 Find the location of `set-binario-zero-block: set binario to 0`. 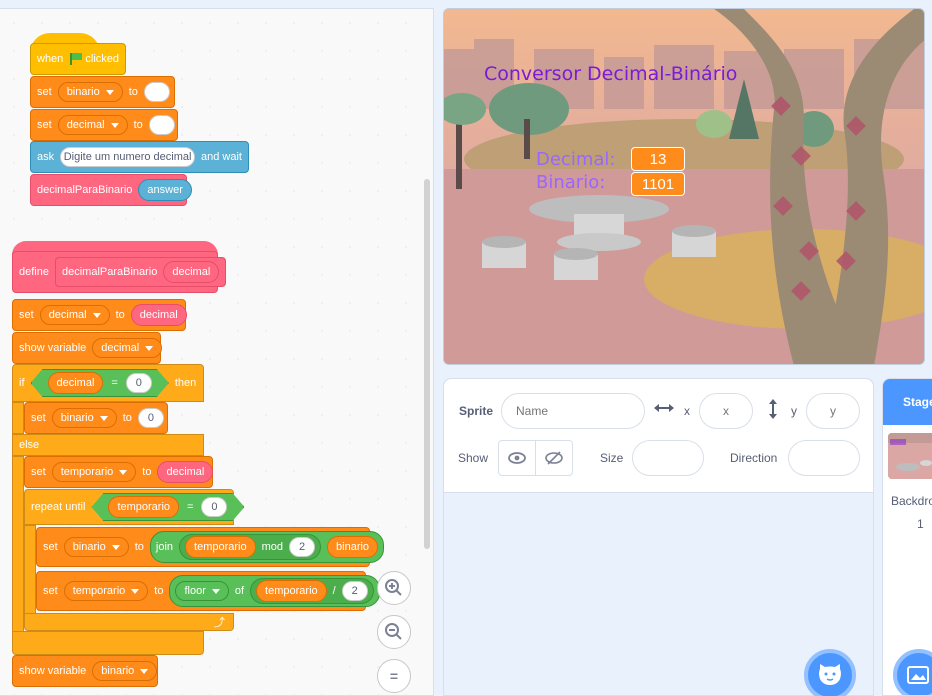

set-binario-zero-block: set binario to 0 is located at coordinates (96, 418).